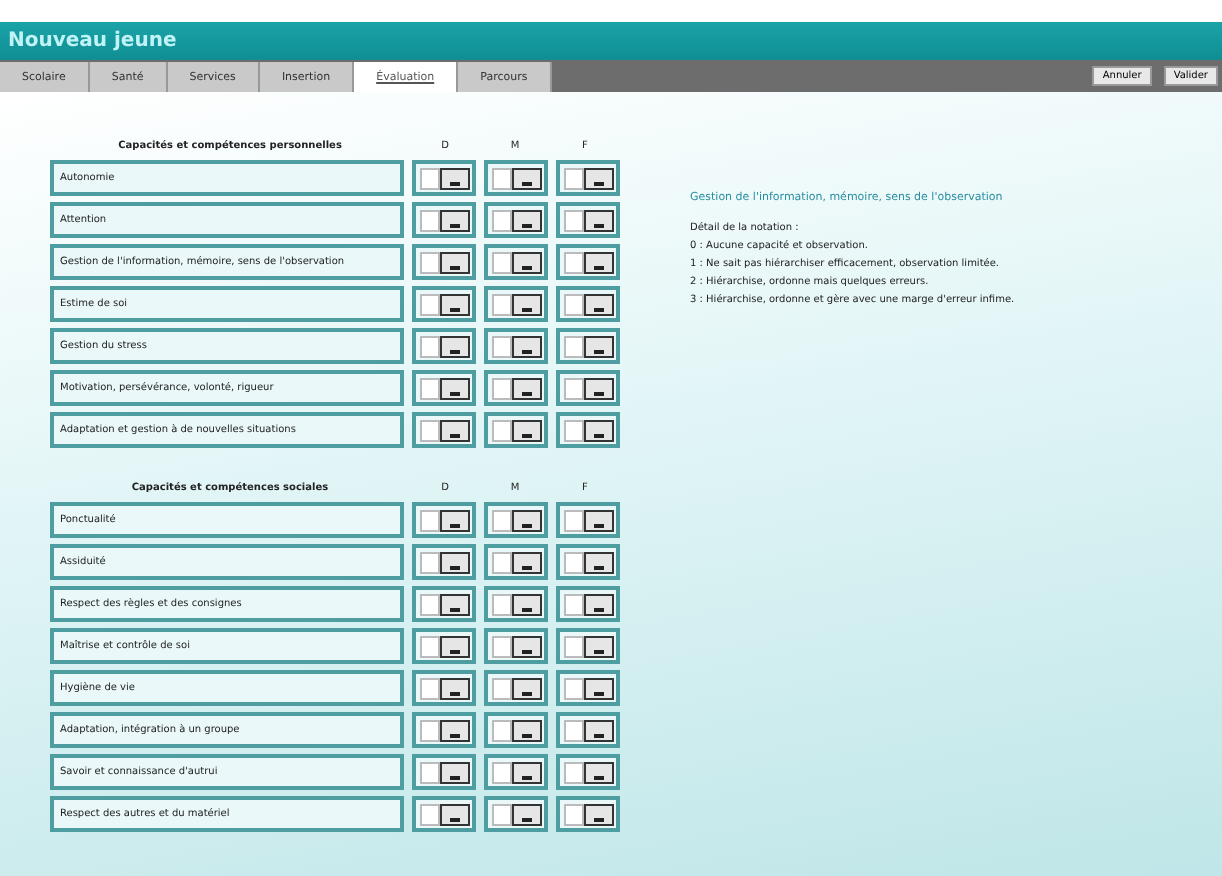 The image size is (1222, 876). Describe the element at coordinates (92, 41) in the screenshot. I see `window-title: Nouveau jeune` at that location.